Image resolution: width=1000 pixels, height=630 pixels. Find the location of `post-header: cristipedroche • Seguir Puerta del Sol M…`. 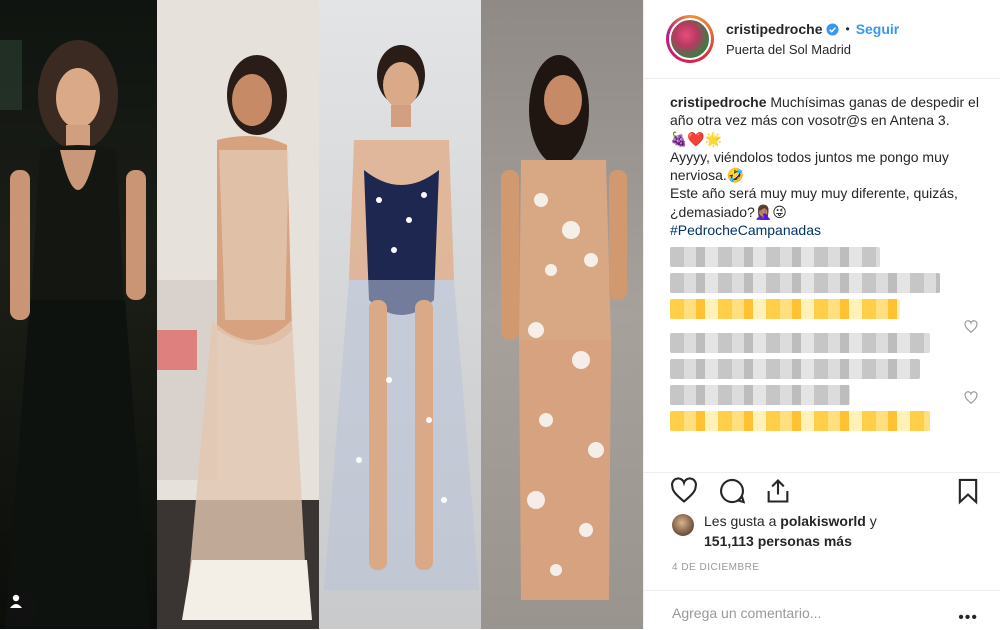

post-header: cristipedroche • Seguir Puerta del Sol M… is located at coordinates (822, 39).